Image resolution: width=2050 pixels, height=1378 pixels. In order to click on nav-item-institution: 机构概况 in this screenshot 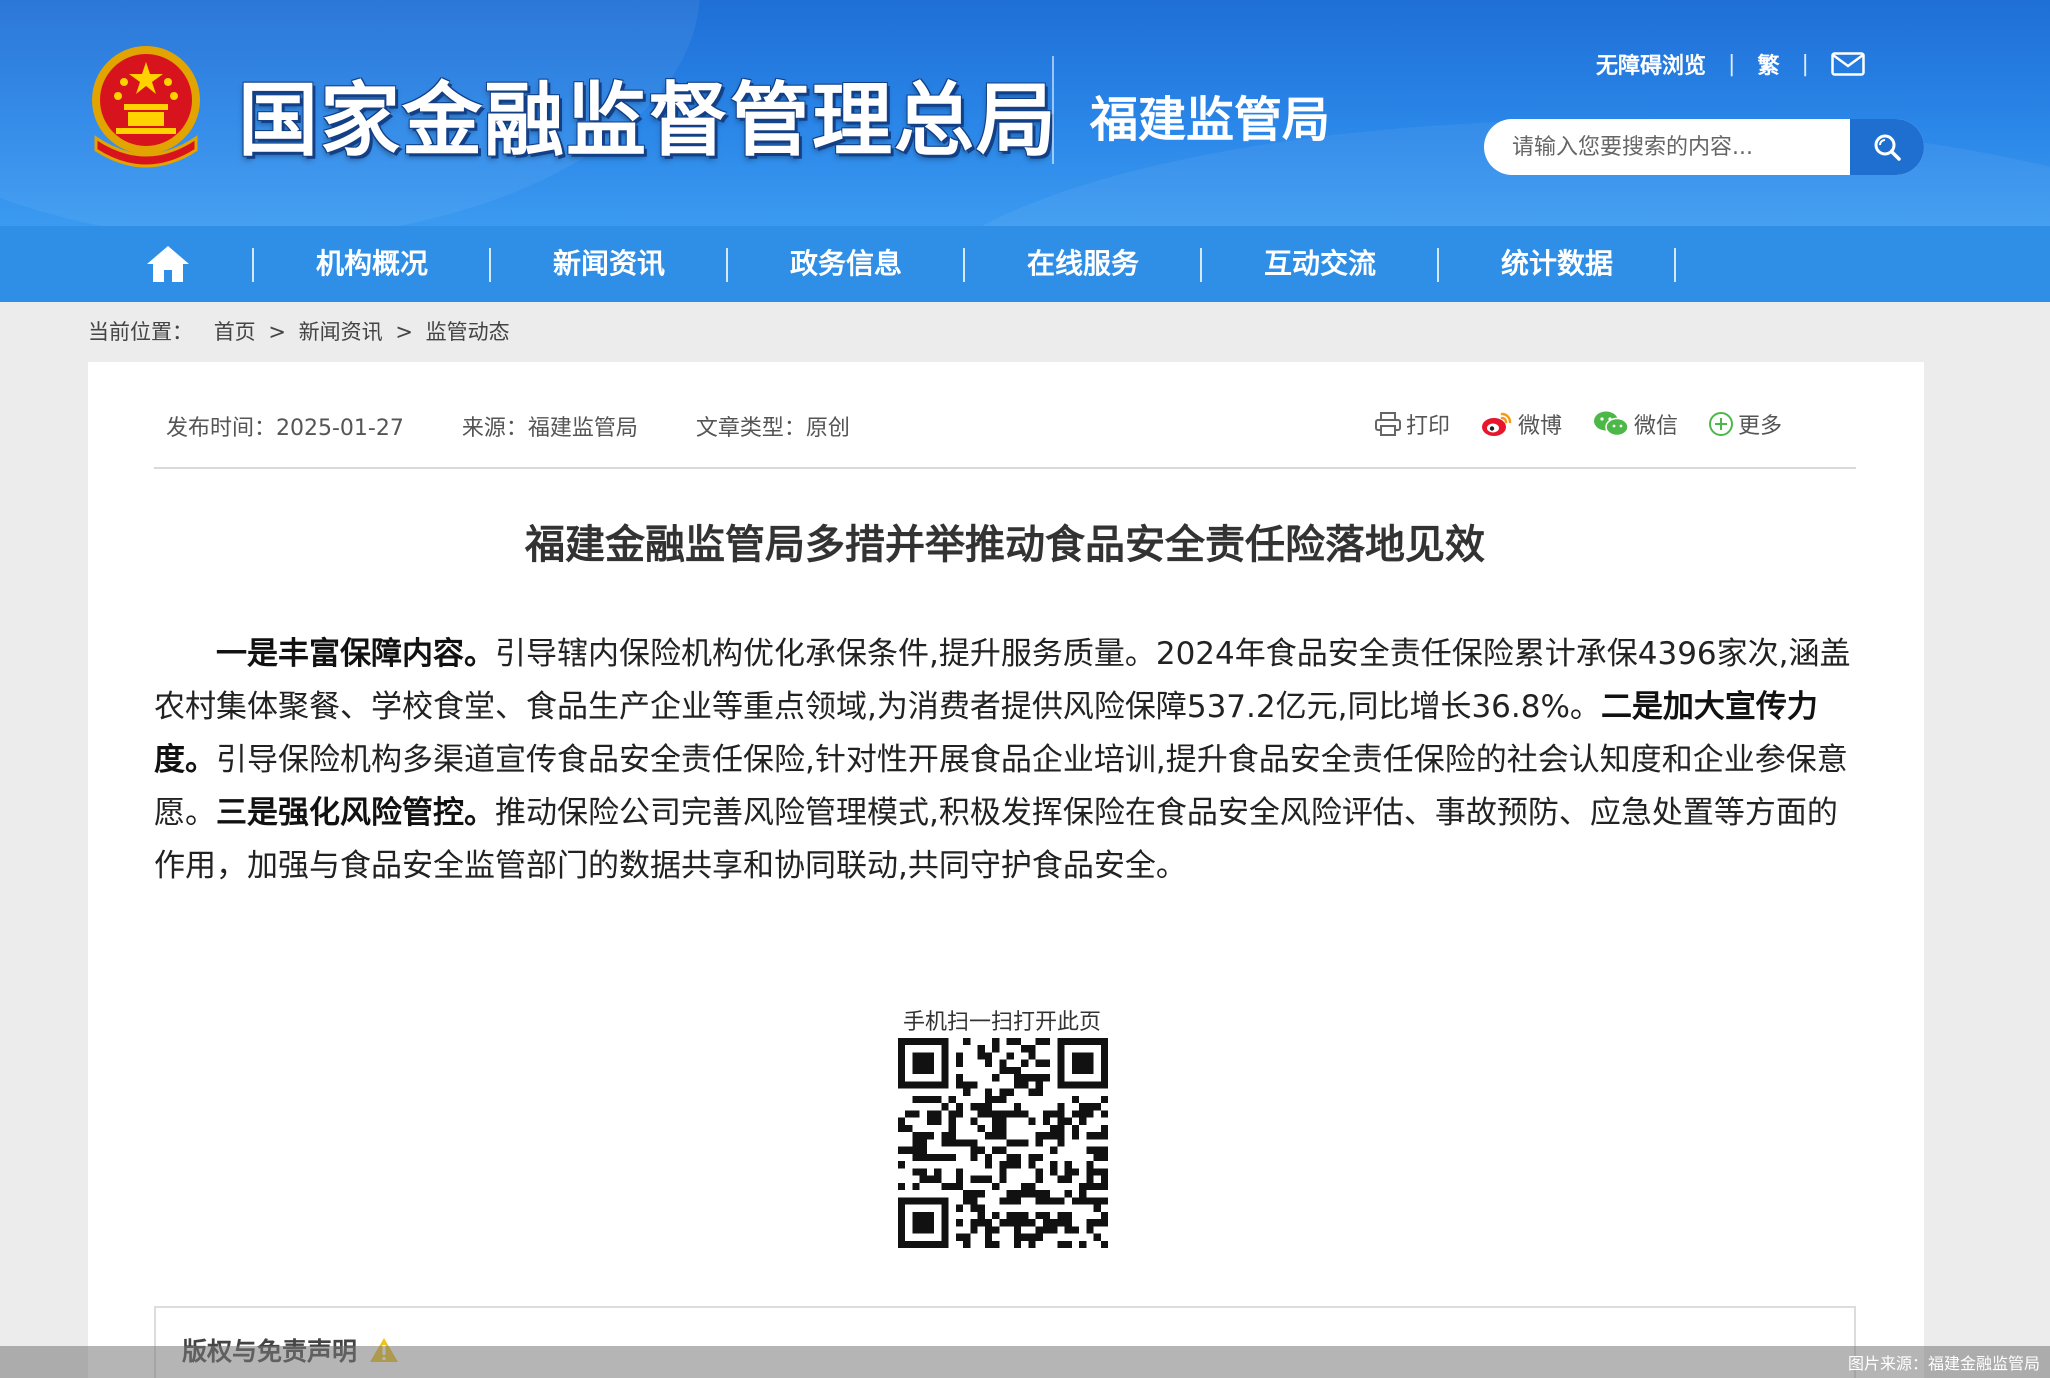, I will do `click(372, 264)`.